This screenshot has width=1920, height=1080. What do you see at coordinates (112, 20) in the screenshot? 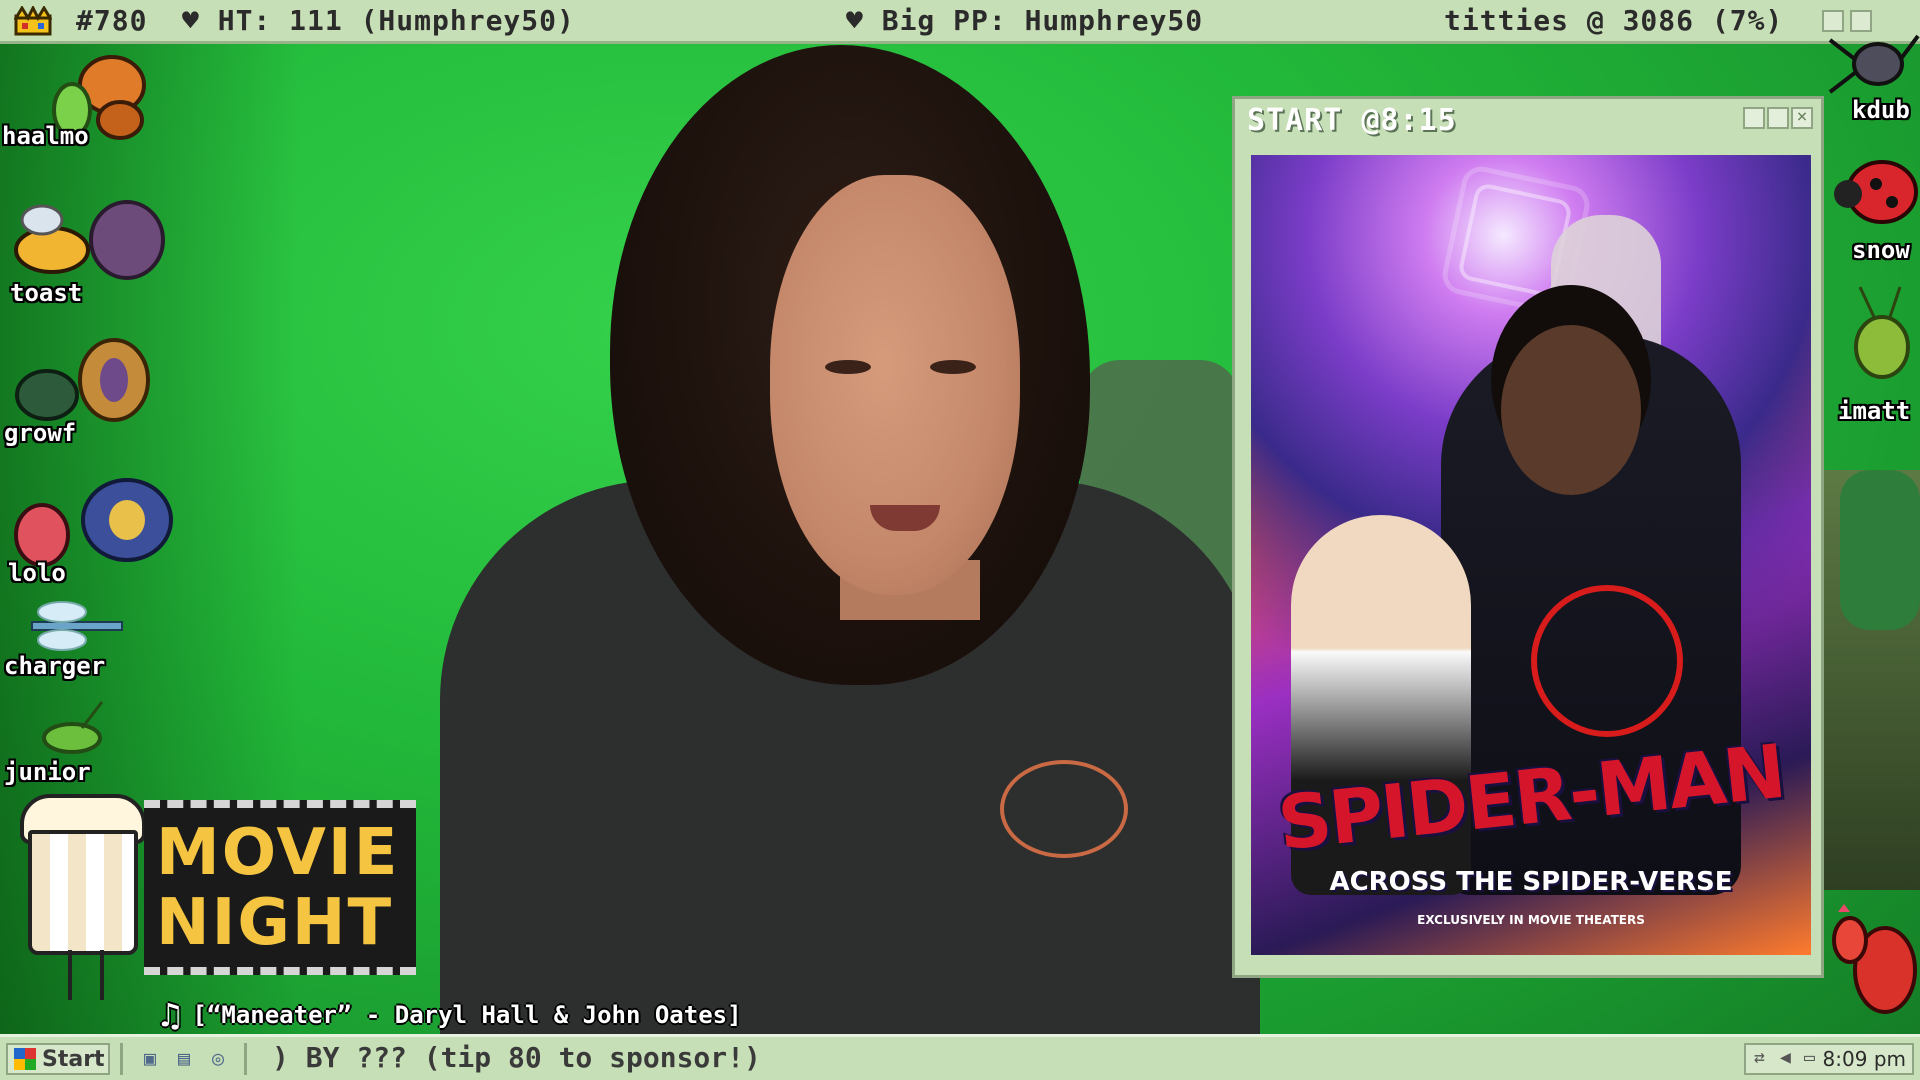
I see `viewer-count: #780` at bounding box center [112, 20].